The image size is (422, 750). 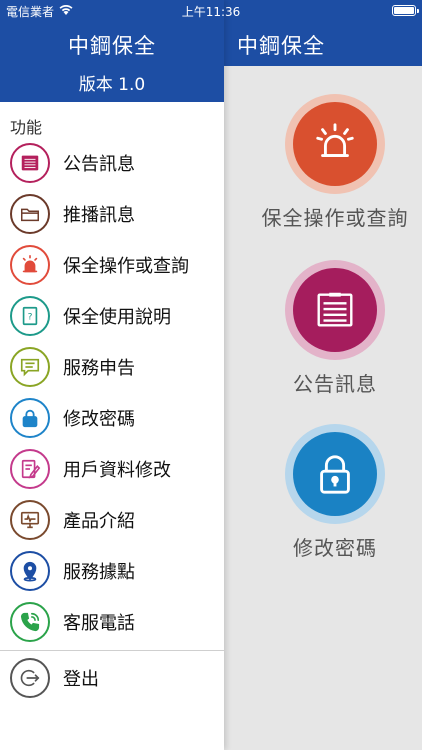 I want to click on folder-icon, so click(x=30, y=213).